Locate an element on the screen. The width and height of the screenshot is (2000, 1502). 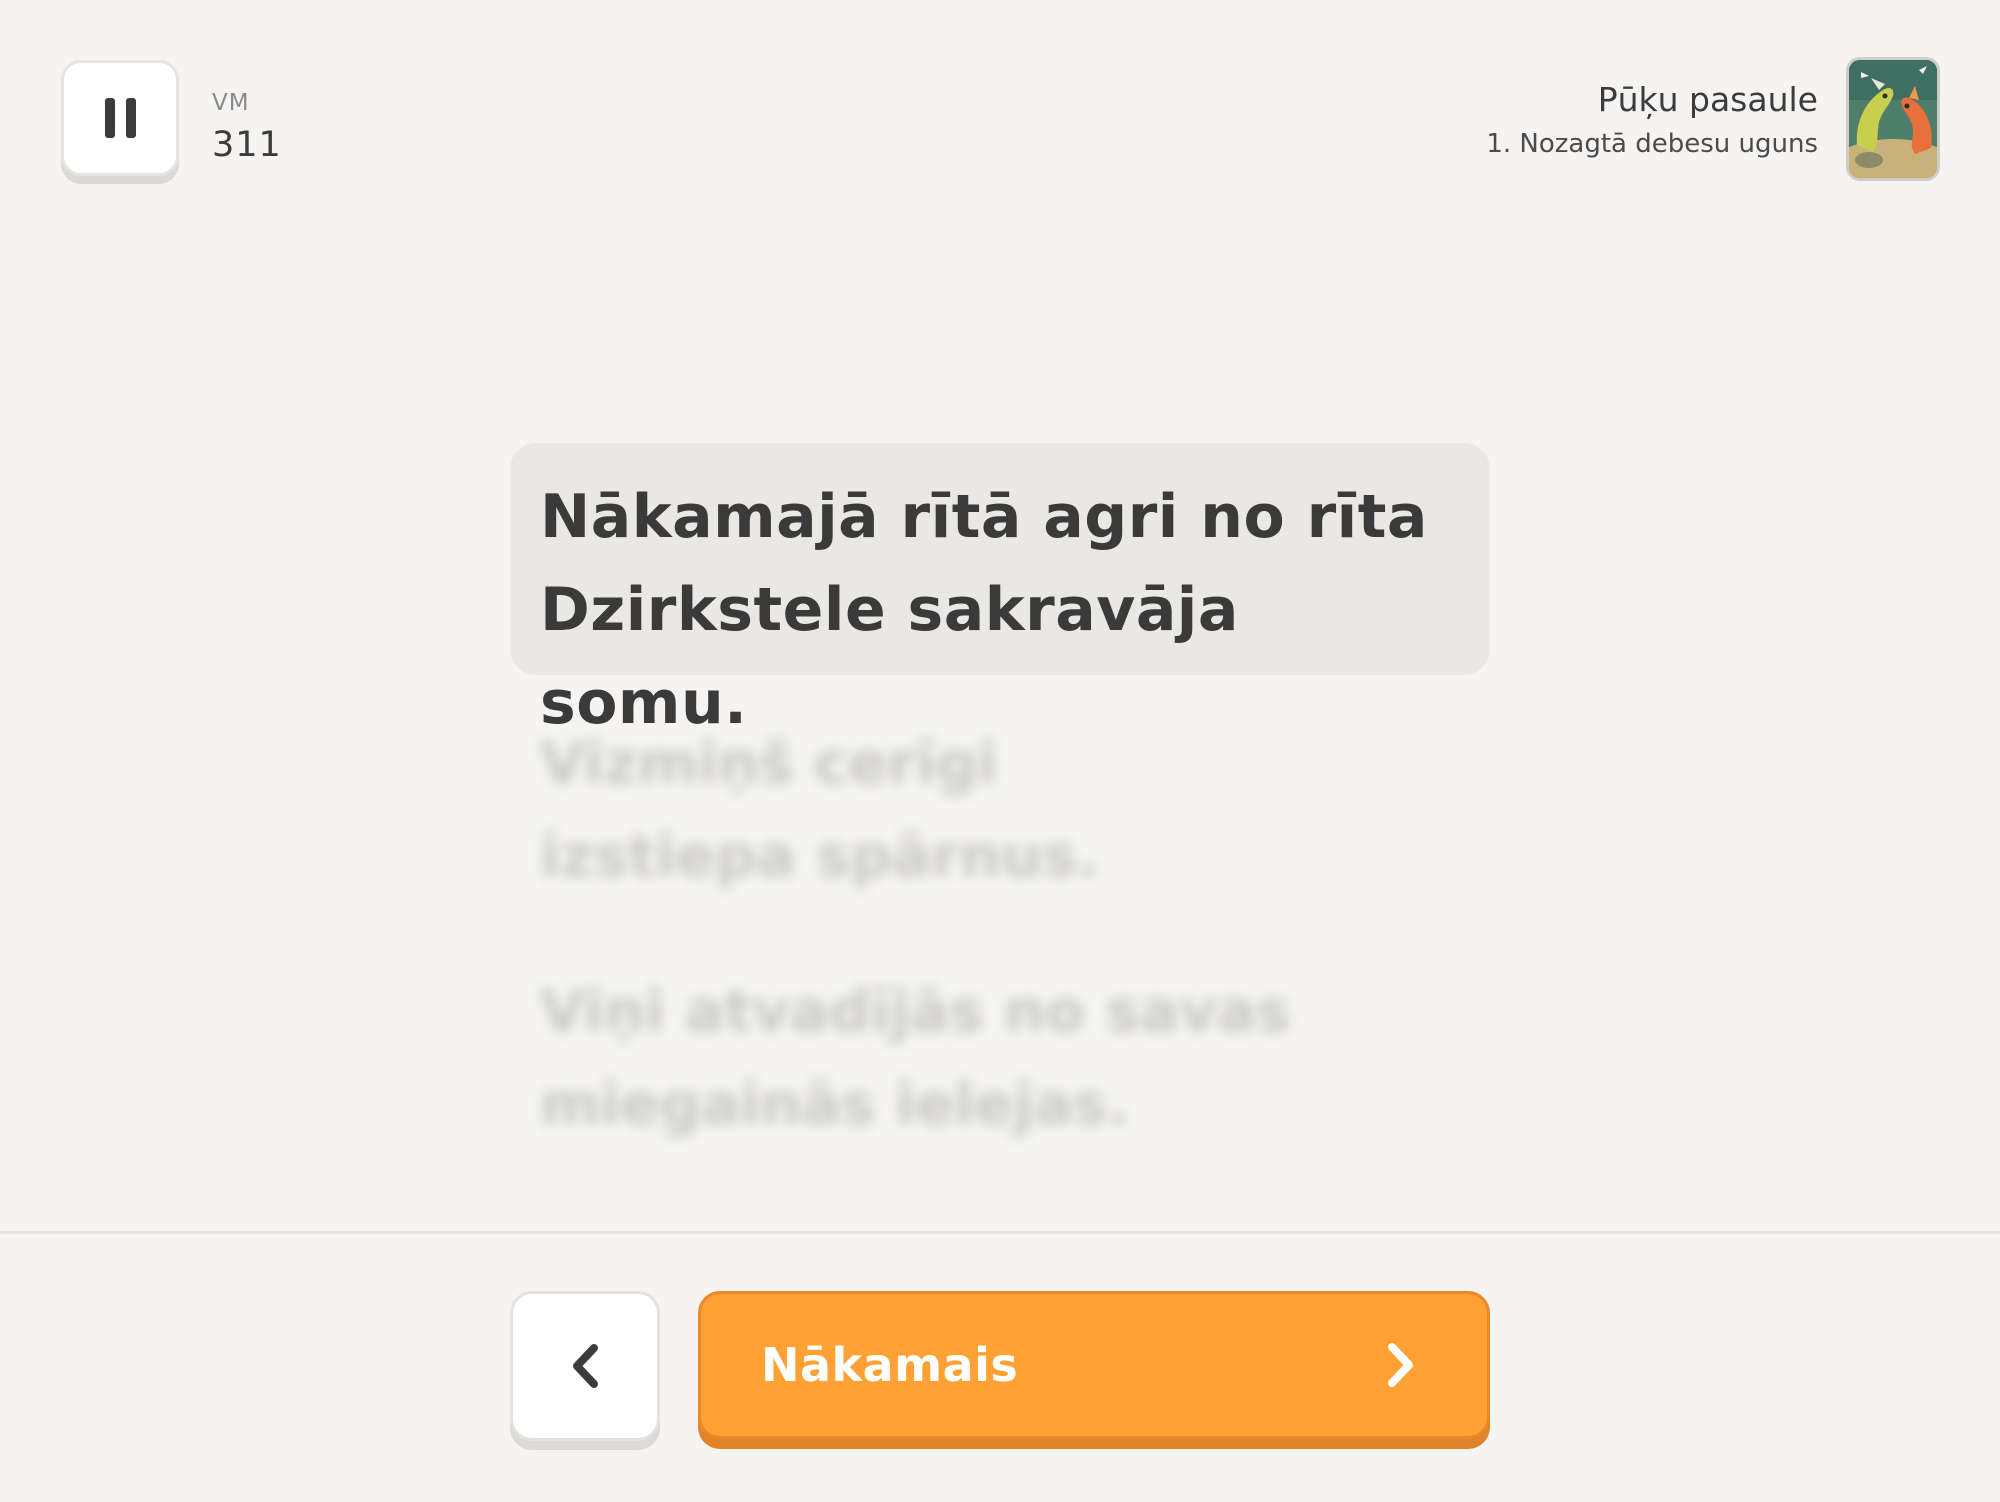
next-button: Nākamais is located at coordinates (1094, 1365).